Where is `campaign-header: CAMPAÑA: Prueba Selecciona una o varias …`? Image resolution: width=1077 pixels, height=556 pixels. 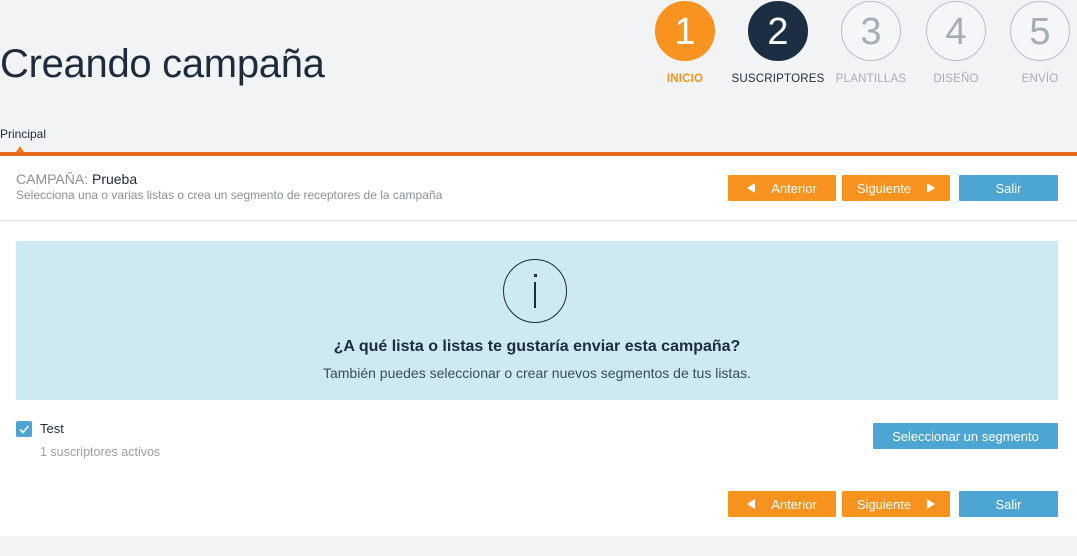 campaign-header: CAMPAÑA: Prueba Selecciona una o varias … is located at coordinates (538, 188).